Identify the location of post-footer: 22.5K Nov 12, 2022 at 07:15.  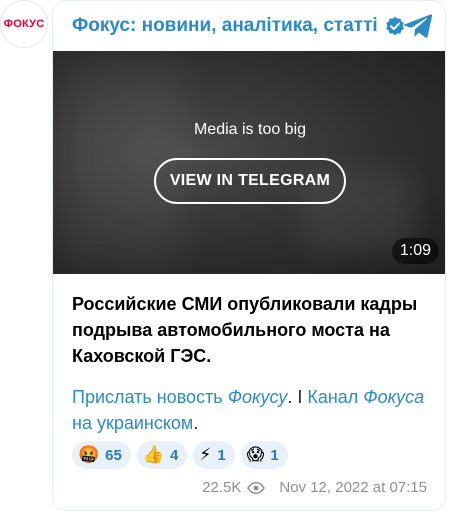
(314, 487).